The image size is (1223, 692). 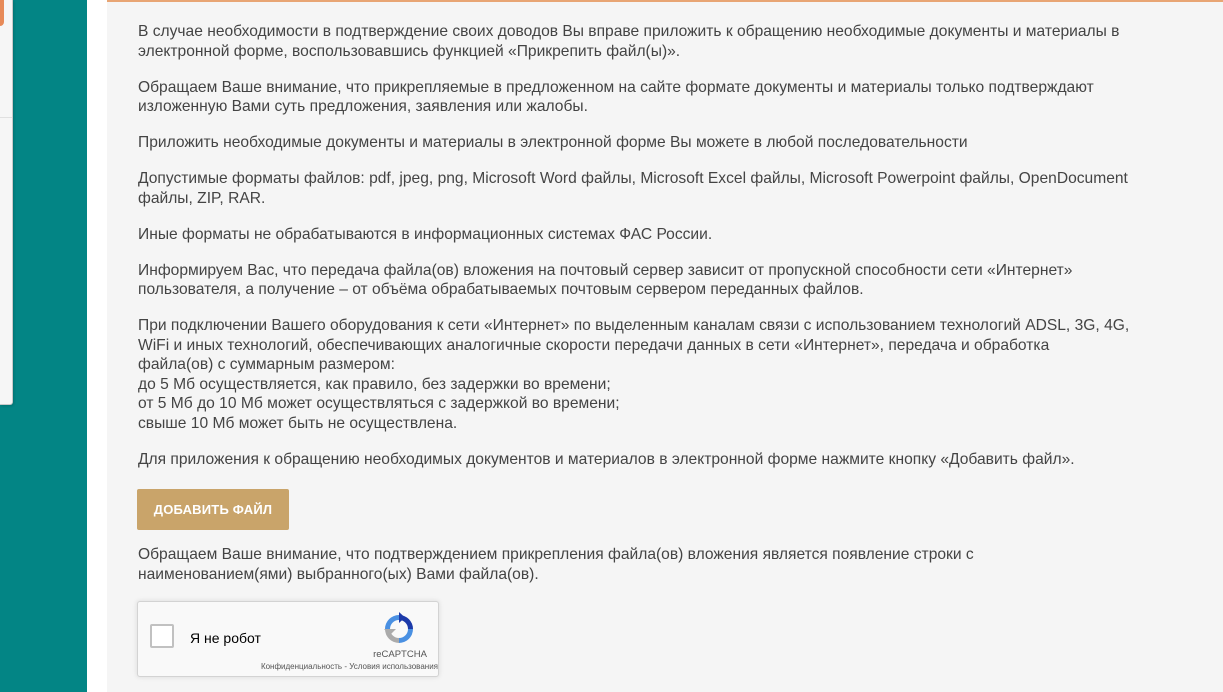 What do you see at coordinates (225, 638) in the screenshot?
I see `recaptcha-label: Я не робот` at bounding box center [225, 638].